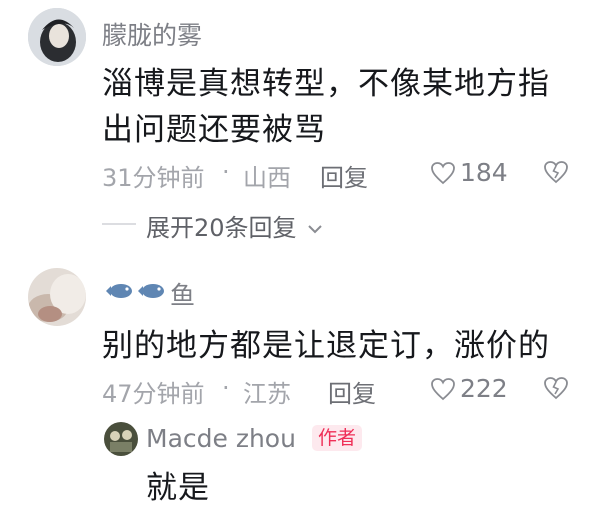 The height and width of the screenshot is (507, 600). Describe the element at coordinates (152, 34) in the screenshot. I see `username: 朦胧的雾` at that location.